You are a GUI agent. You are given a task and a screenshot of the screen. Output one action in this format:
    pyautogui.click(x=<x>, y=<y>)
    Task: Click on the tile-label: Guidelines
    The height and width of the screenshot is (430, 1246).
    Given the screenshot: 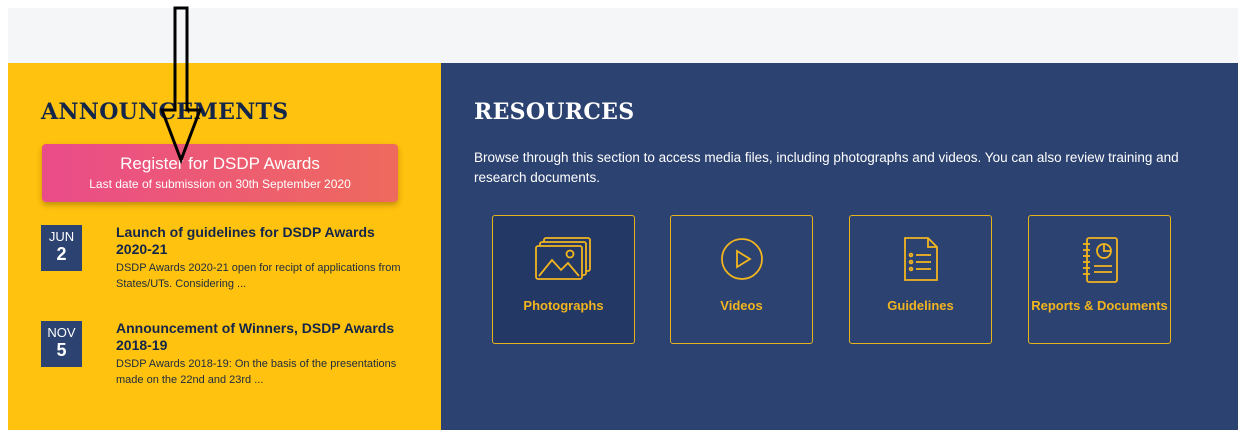 What is the action you would take?
    pyautogui.click(x=920, y=305)
    